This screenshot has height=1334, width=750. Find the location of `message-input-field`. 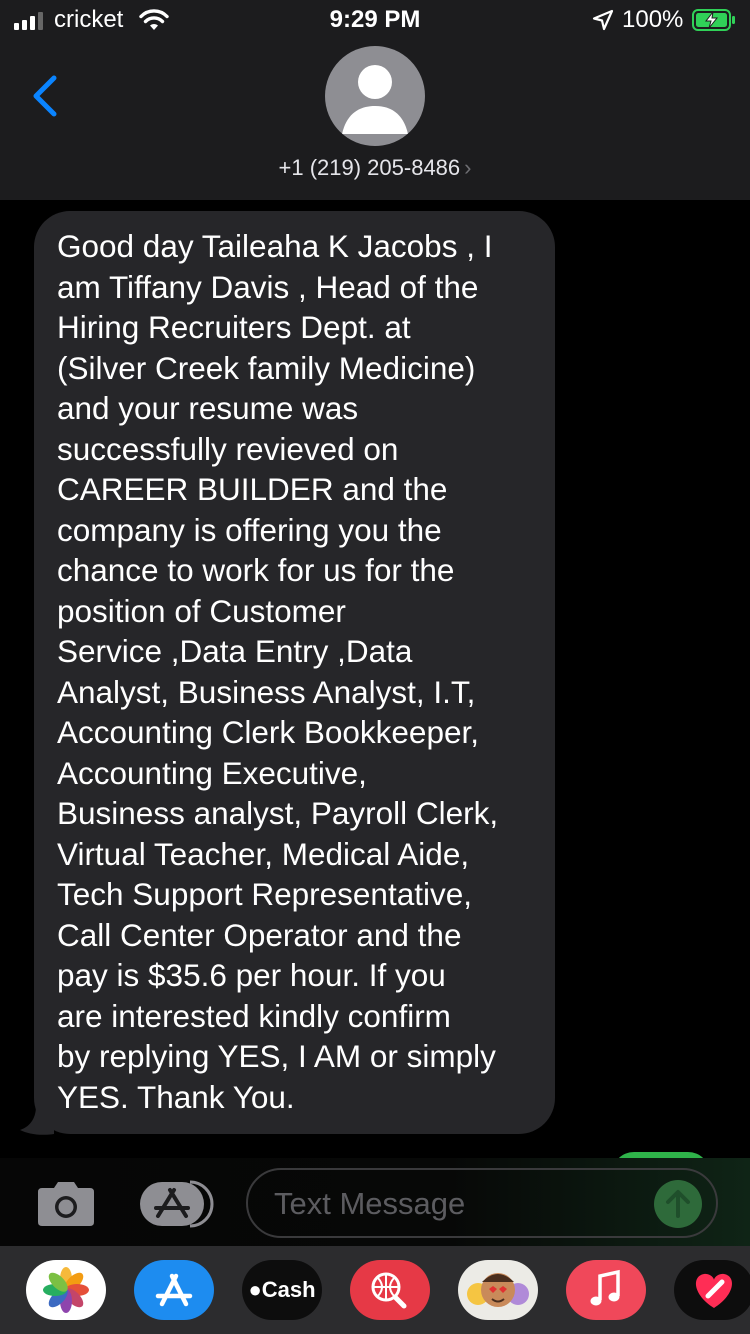

message-input-field is located at coordinates (482, 1203).